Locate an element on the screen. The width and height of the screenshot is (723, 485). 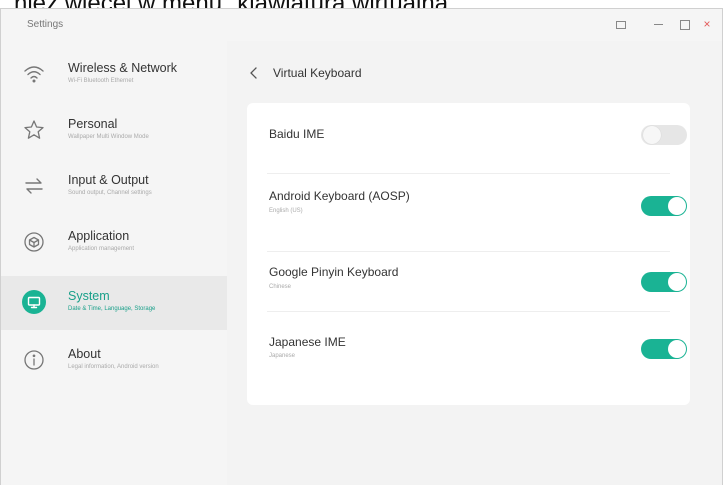
monitor-icon is located at coordinates (34, 302).